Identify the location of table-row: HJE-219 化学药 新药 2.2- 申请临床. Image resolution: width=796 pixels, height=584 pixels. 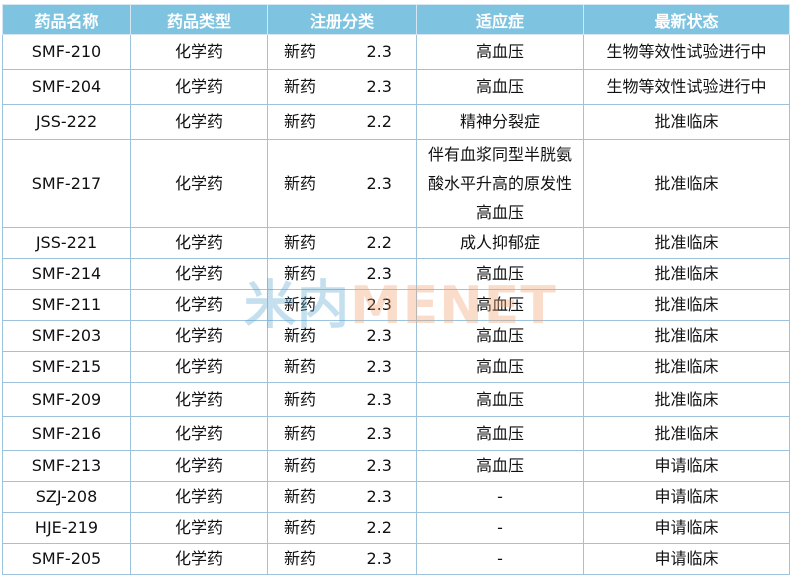
(396, 528).